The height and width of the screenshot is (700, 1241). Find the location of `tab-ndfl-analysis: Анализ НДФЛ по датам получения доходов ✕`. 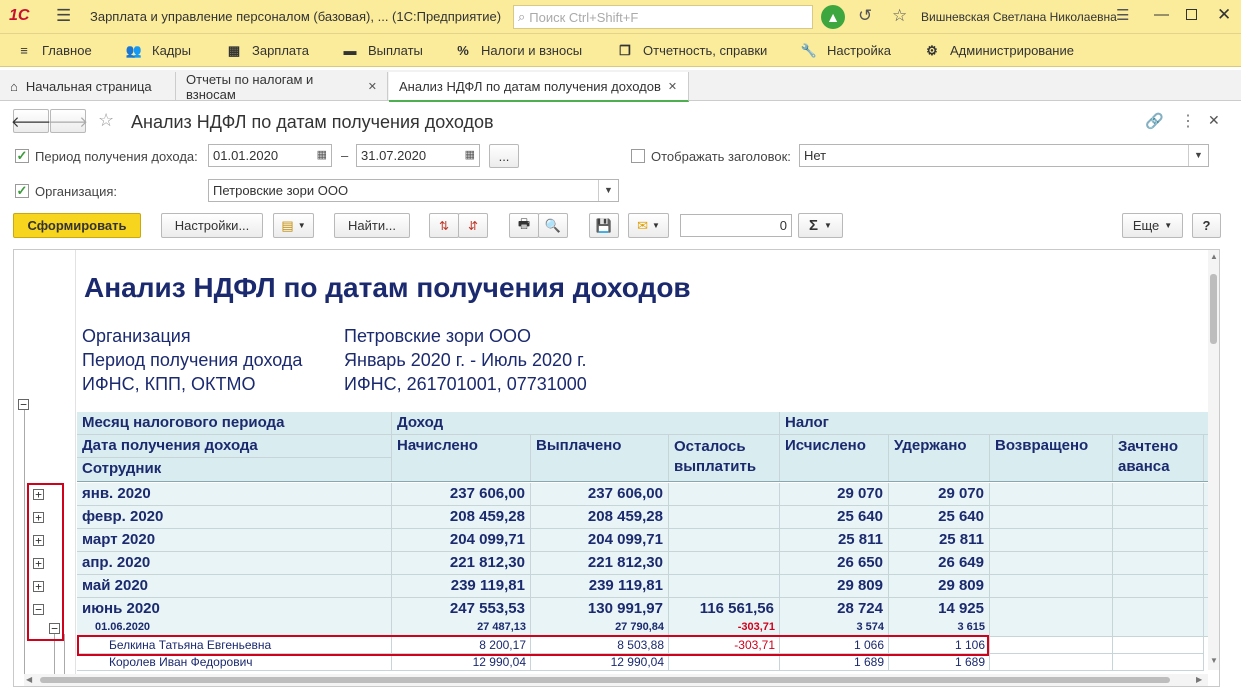

tab-ndfl-analysis: Анализ НДФЛ по датам получения доходов ✕ is located at coordinates (539, 87).